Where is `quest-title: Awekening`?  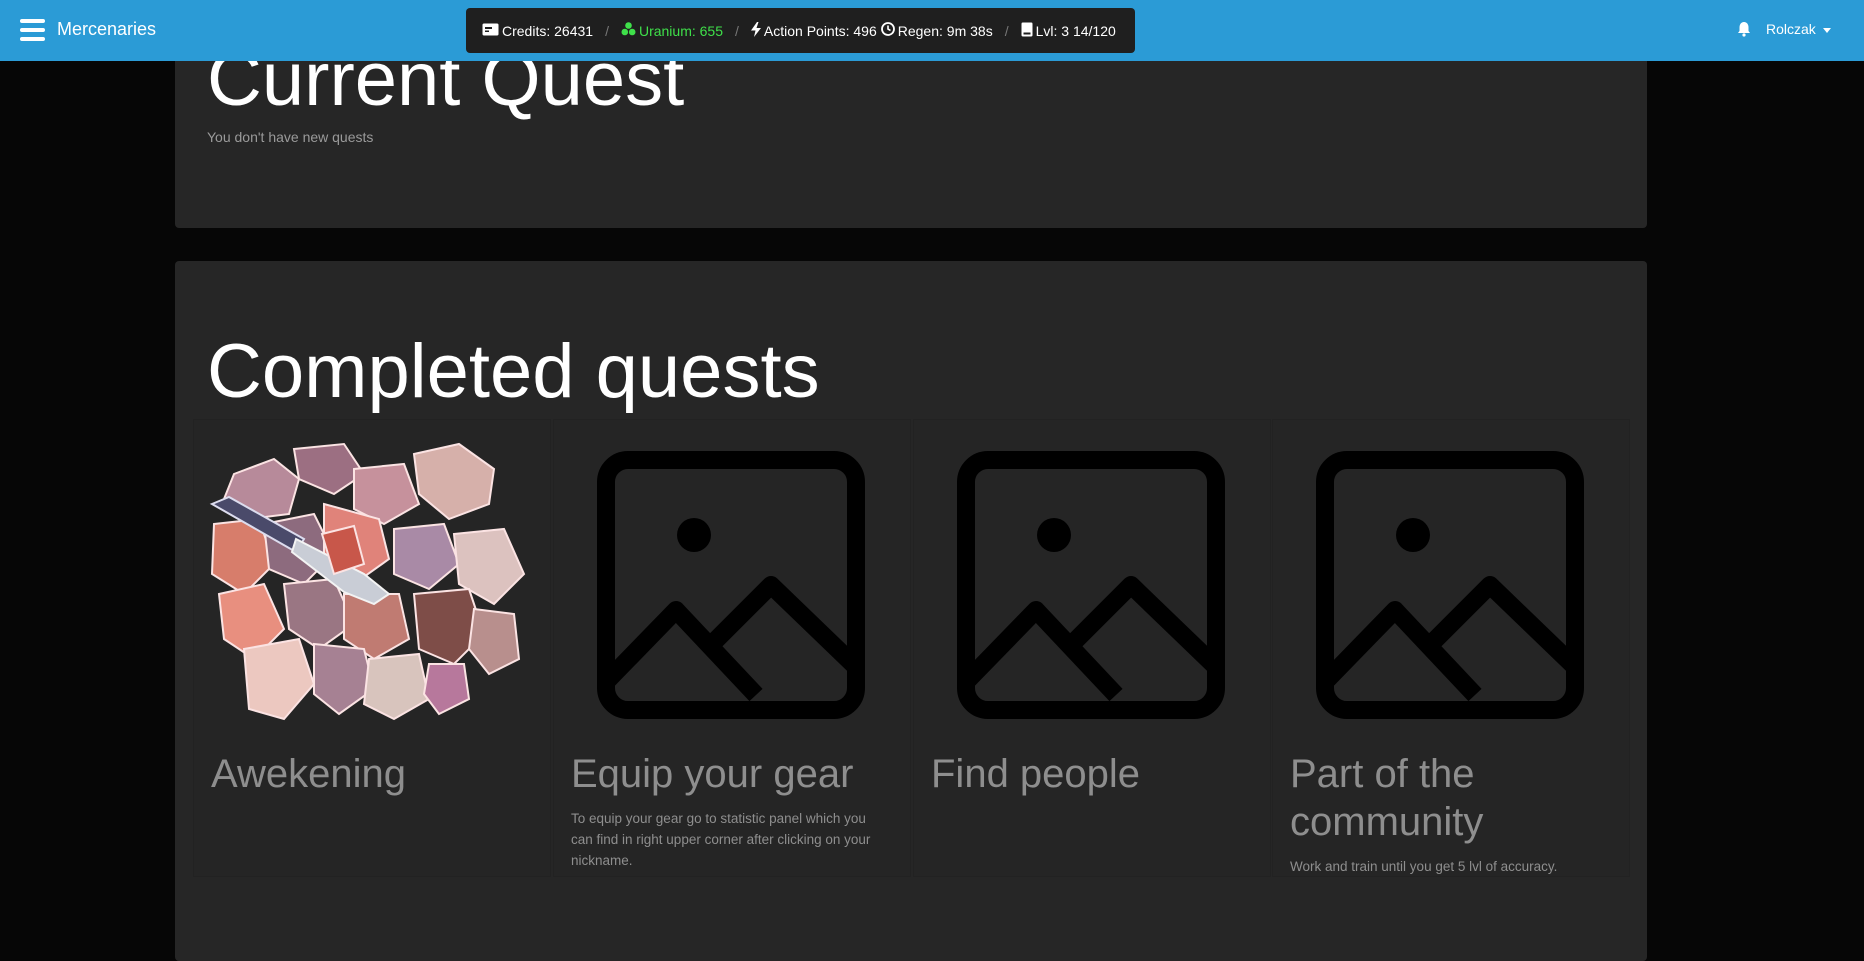 quest-title: Awekening is located at coordinates (308, 774).